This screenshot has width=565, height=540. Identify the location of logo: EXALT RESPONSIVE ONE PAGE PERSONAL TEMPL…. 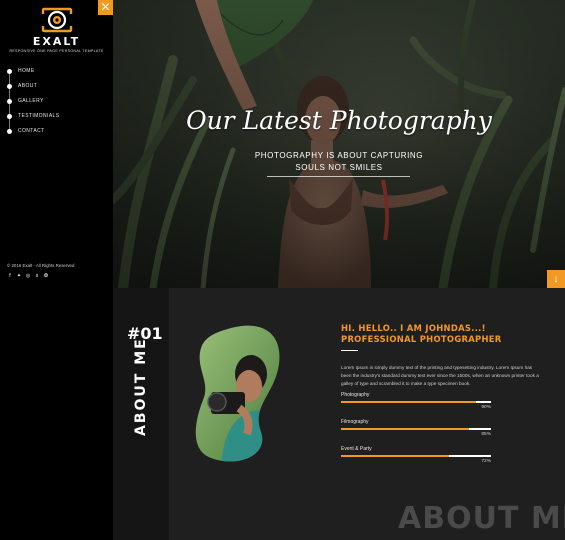
(56, 29).